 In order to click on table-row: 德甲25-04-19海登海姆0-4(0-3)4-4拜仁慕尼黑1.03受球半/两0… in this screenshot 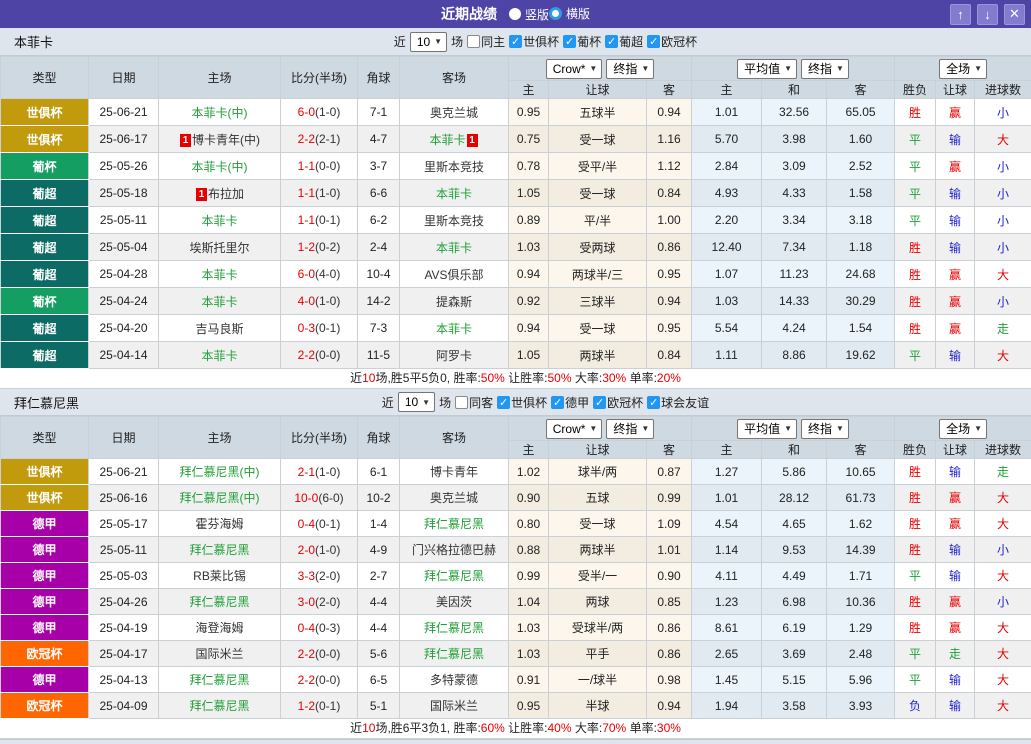, I will do `click(516, 628)`.